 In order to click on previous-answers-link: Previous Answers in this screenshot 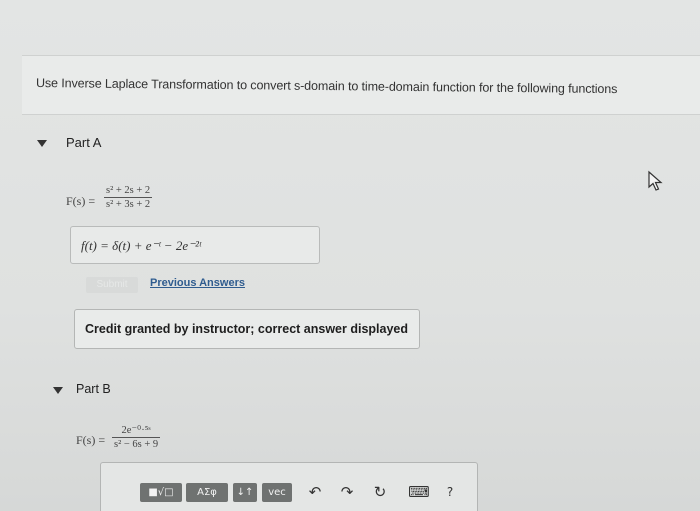, I will do `click(197, 283)`.